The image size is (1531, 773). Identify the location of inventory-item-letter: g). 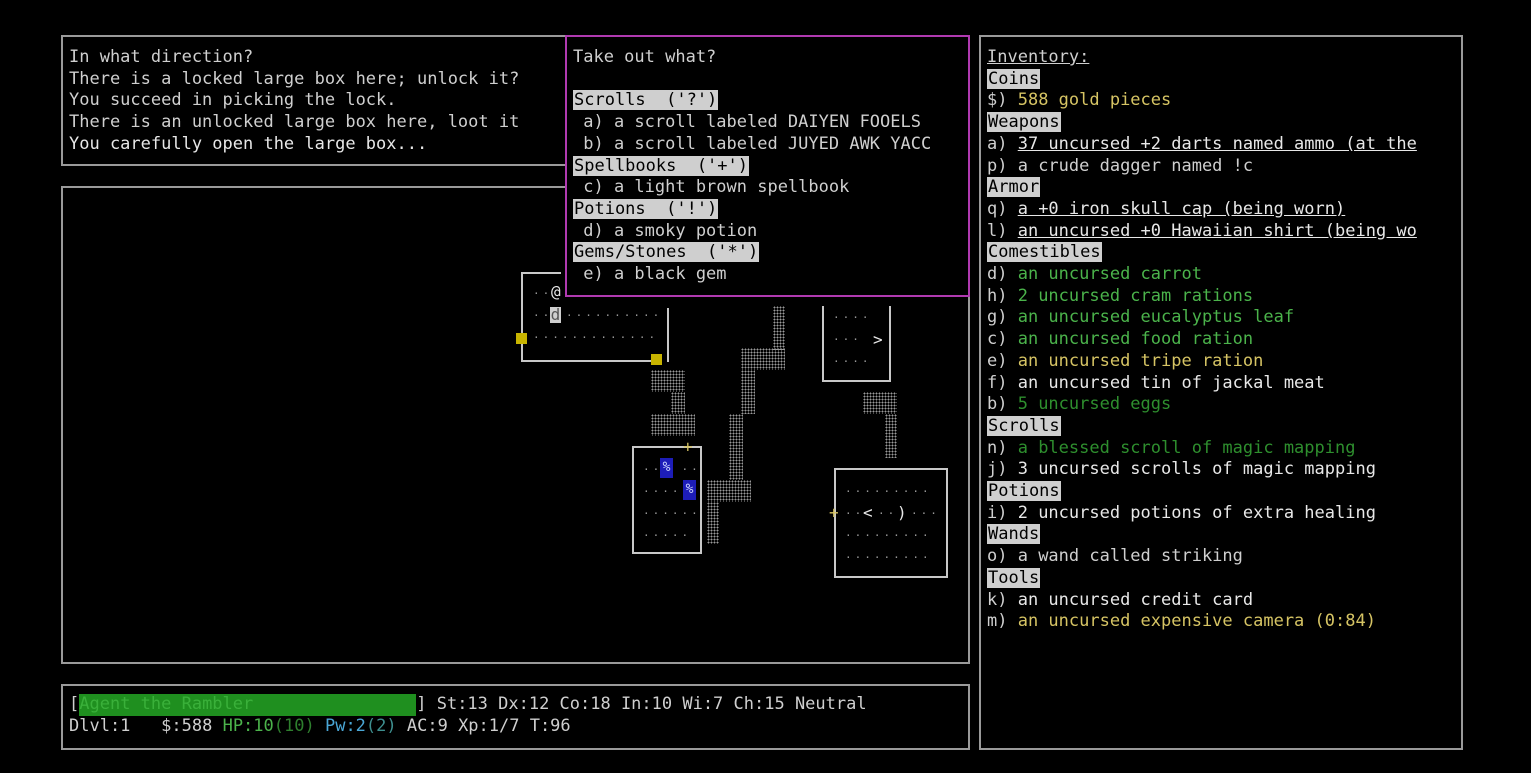
(1002, 317).